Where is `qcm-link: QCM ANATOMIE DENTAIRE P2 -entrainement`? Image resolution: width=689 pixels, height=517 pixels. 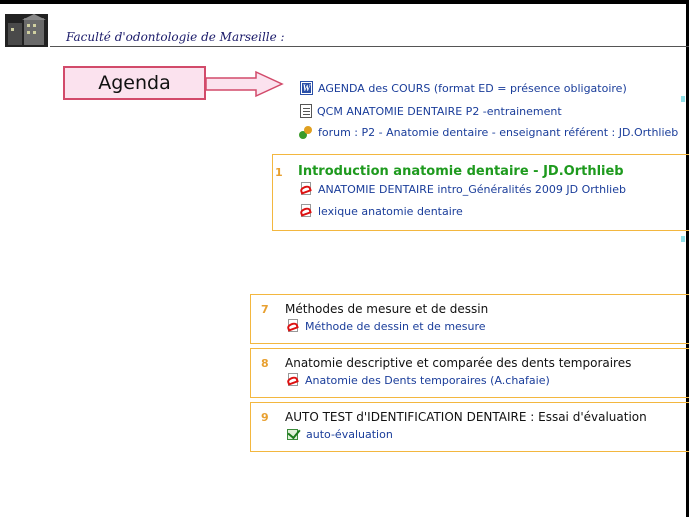
qcm-link: QCM ANATOMIE DENTAIRE P2 -entrainement is located at coordinates (431, 111).